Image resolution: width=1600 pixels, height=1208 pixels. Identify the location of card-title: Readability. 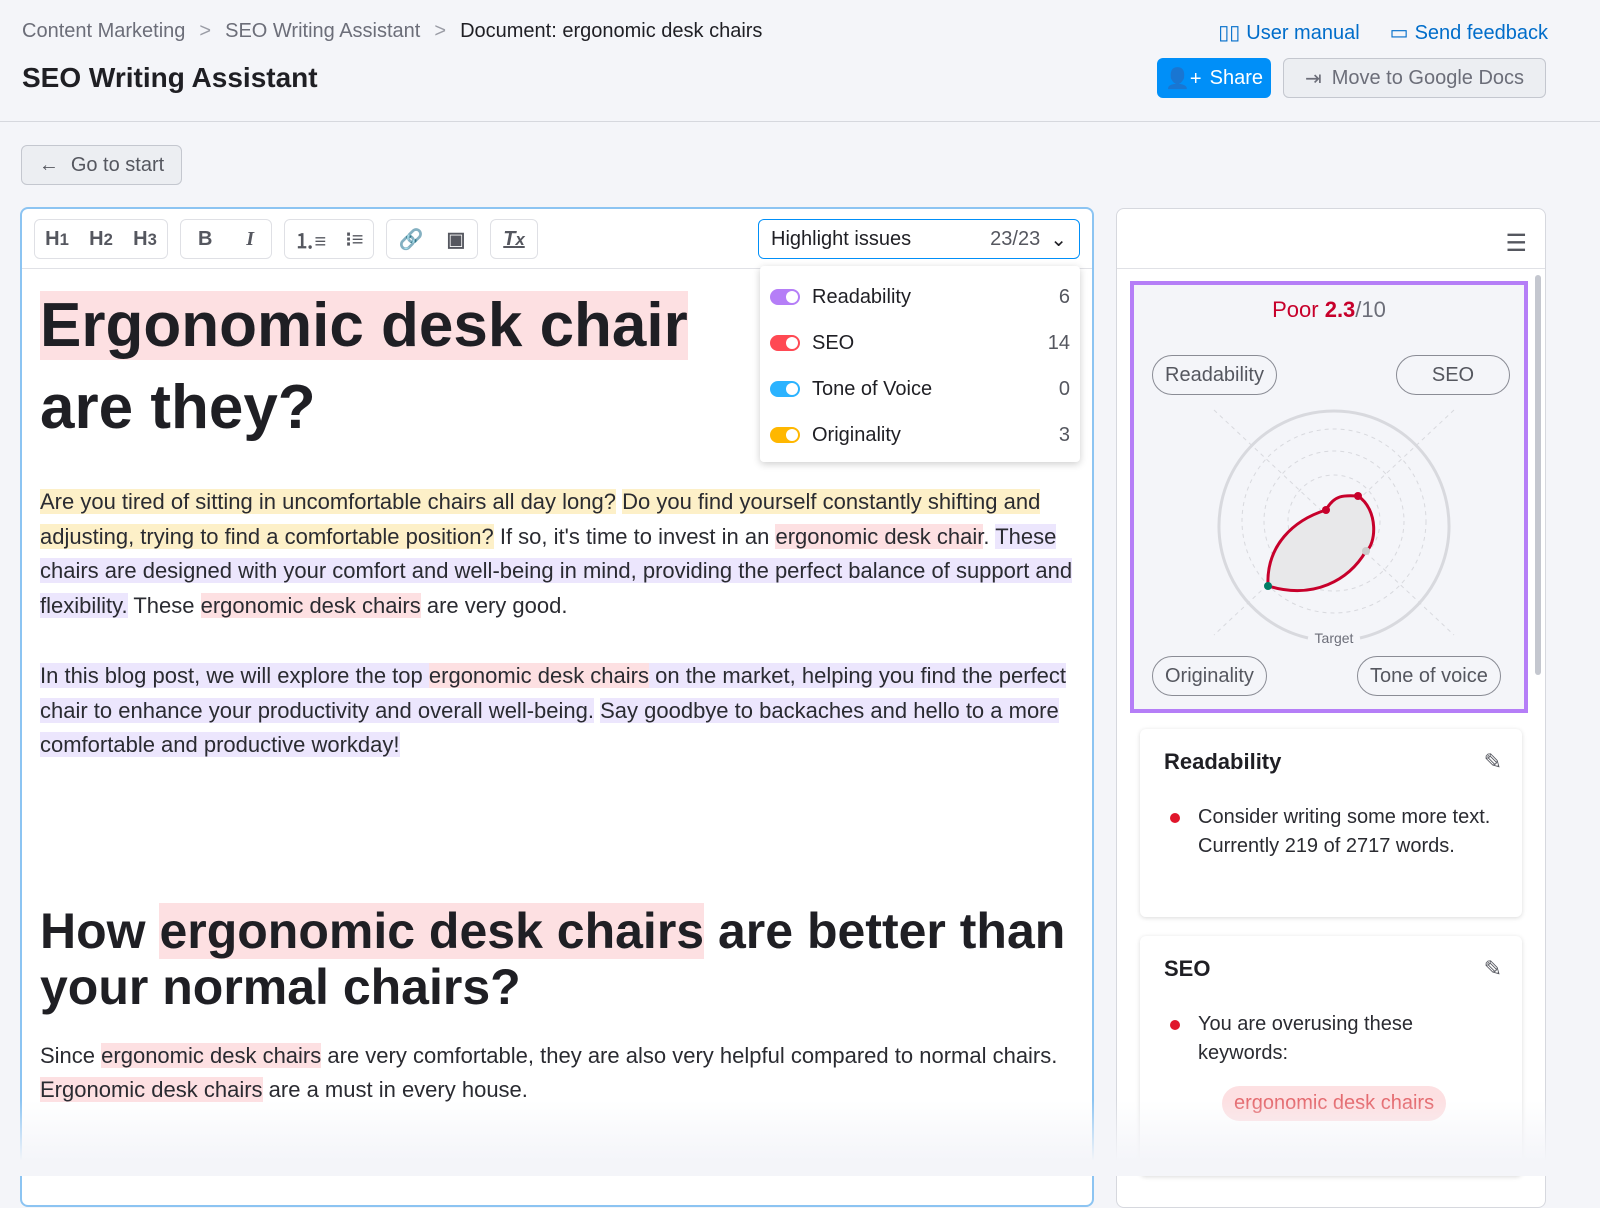
(1223, 761).